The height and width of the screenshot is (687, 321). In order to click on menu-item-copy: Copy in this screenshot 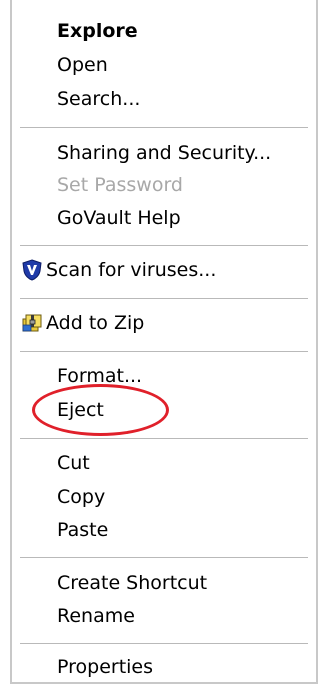, I will do `click(164, 497)`.